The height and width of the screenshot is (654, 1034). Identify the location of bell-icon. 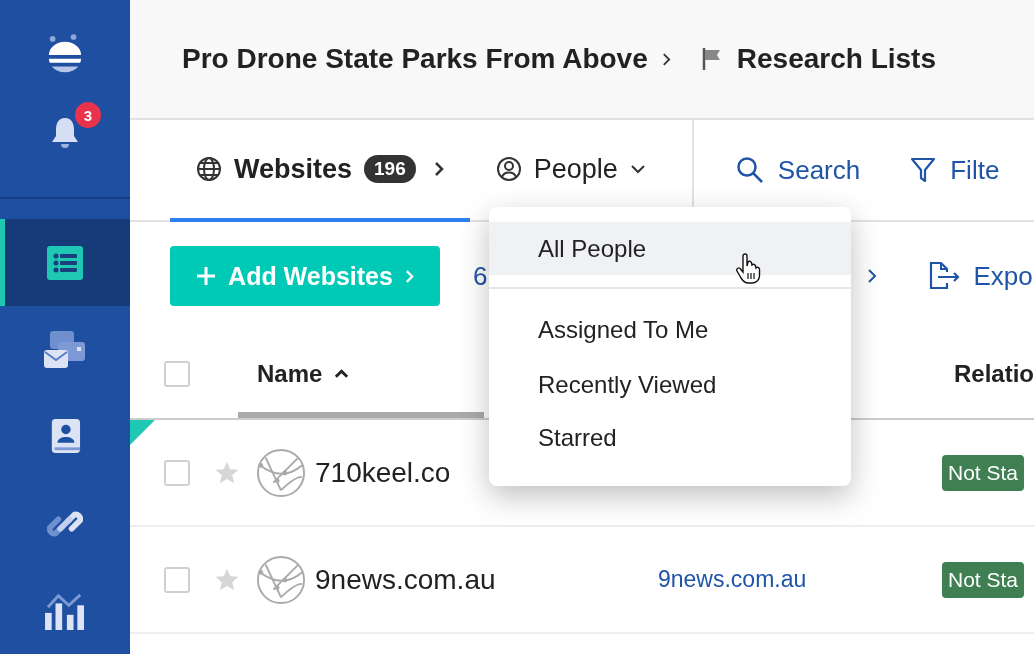
(65, 133).